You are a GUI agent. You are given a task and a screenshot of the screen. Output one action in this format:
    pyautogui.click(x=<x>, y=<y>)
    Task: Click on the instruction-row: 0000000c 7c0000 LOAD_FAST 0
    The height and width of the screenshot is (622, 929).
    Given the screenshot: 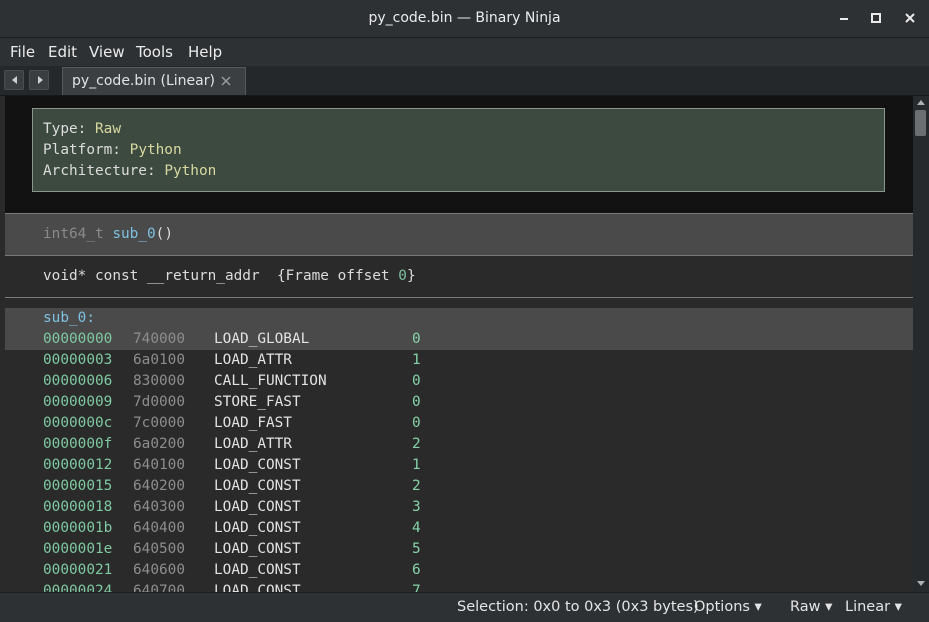 What is the action you would take?
    pyautogui.click(x=459, y=423)
    